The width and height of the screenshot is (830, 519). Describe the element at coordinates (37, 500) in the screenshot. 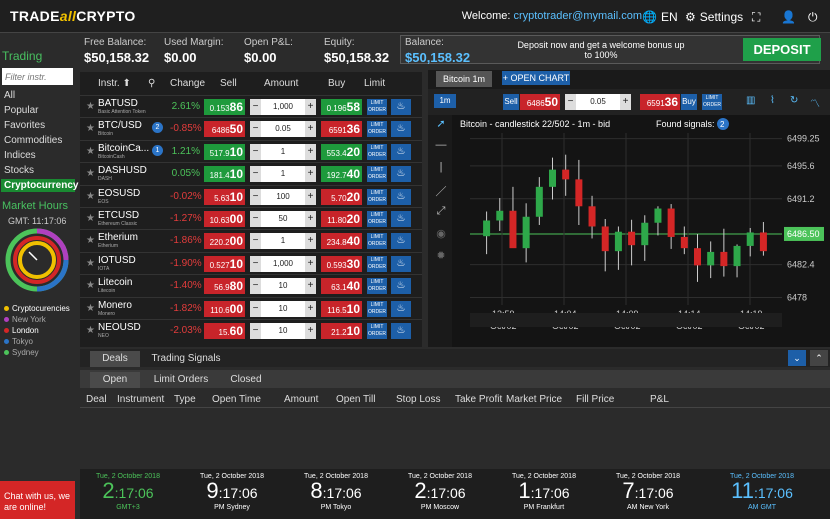

I see `chat-button: Chat with us, we are online!` at that location.